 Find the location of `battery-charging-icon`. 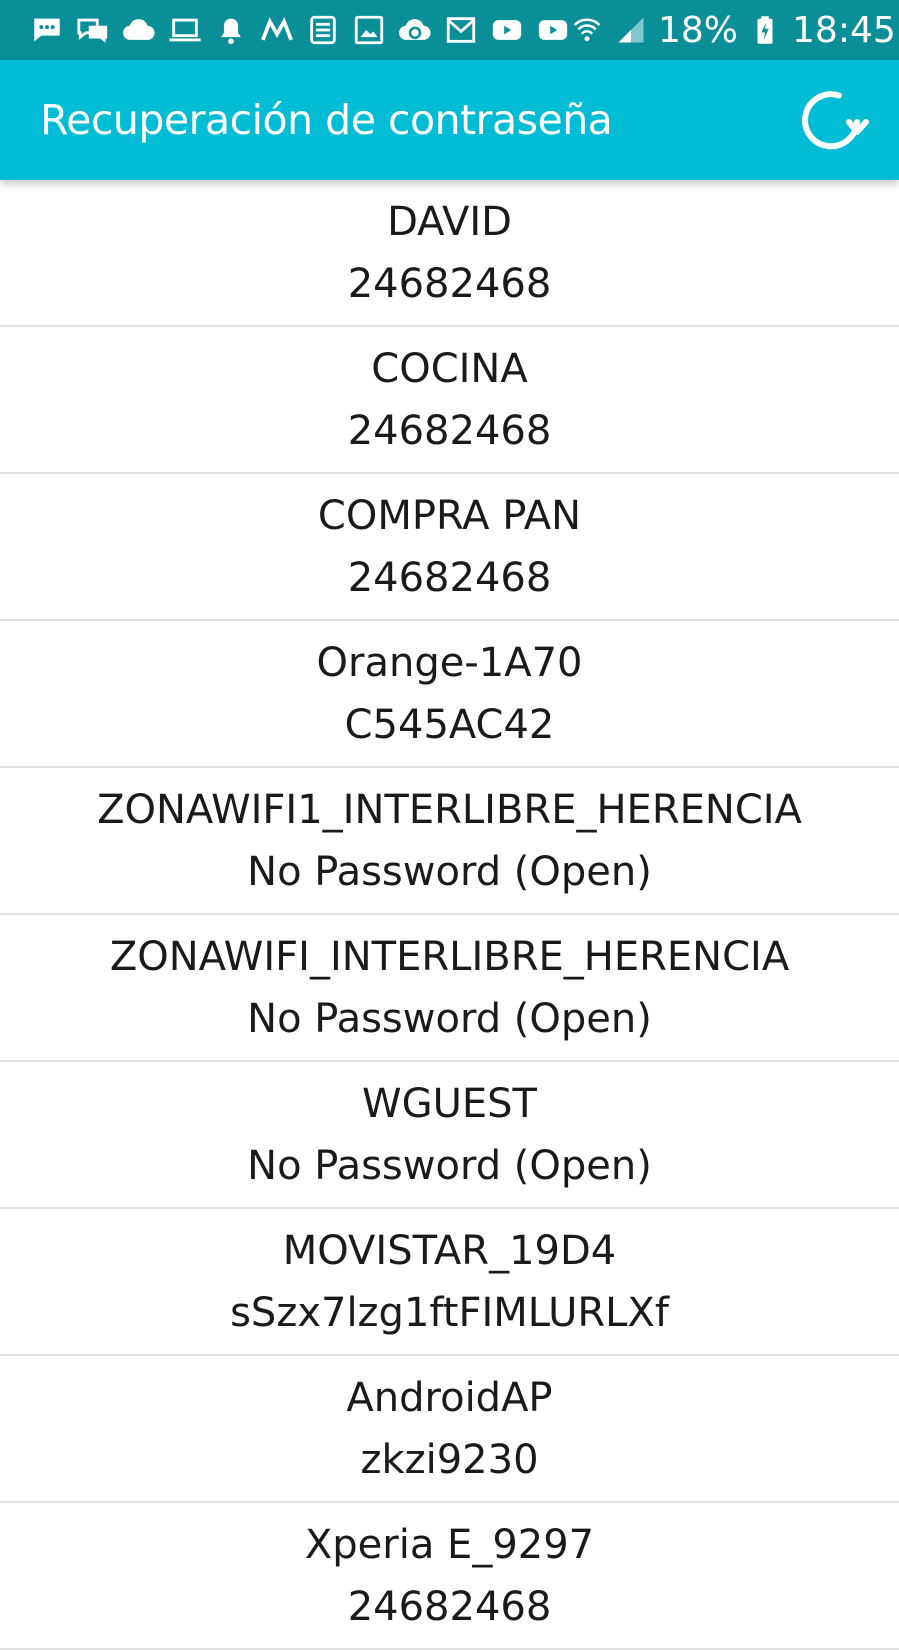

battery-charging-icon is located at coordinates (765, 30).